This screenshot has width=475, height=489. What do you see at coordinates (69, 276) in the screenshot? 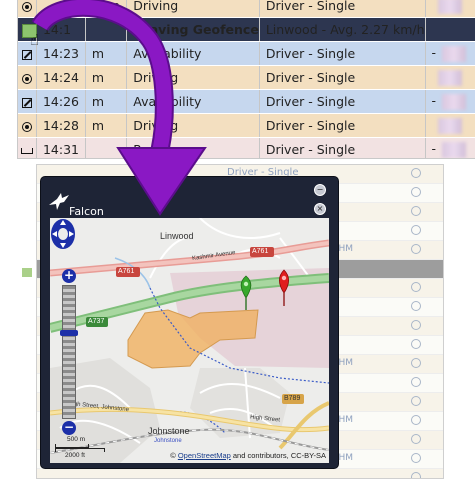
I see `zoom-in-button: +` at bounding box center [69, 276].